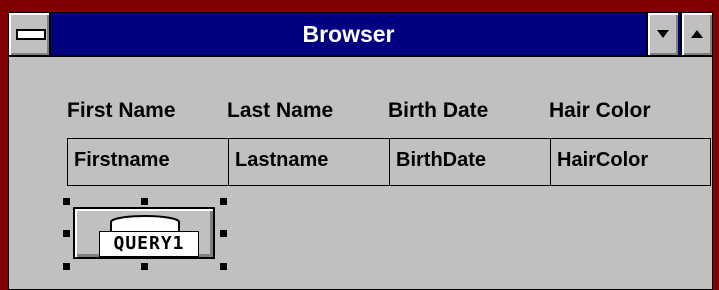 This screenshot has width=719, height=290. I want to click on field-cell-haircolor: HairColor, so click(630, 162).